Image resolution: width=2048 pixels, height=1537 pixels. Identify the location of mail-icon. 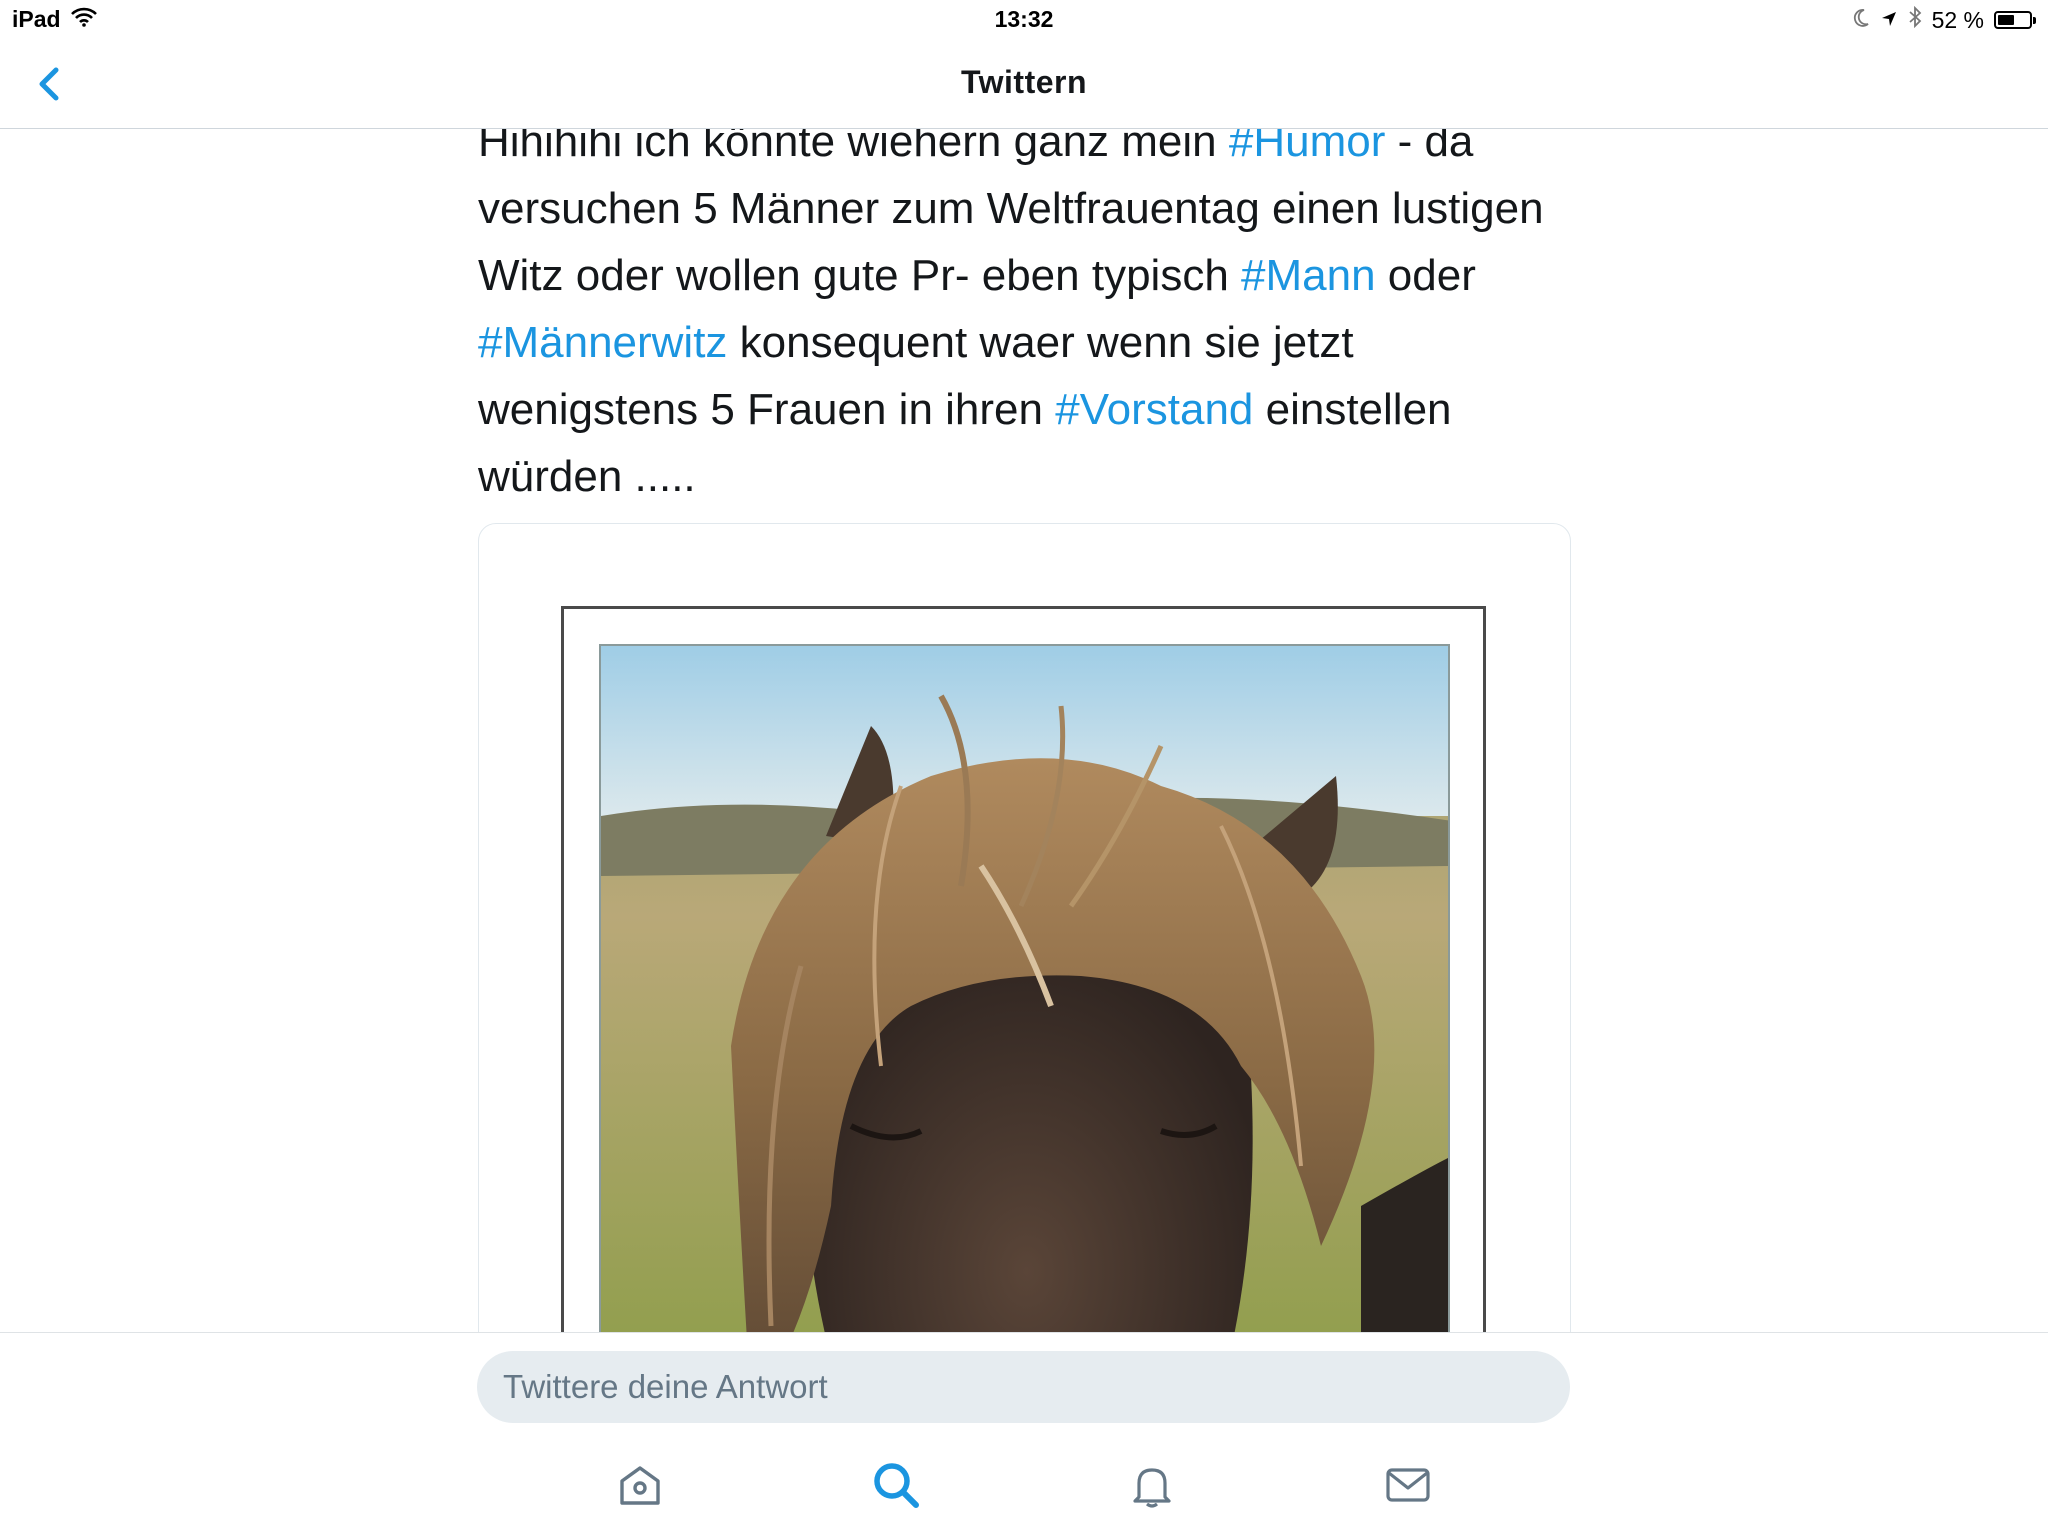
(1408, 1485).